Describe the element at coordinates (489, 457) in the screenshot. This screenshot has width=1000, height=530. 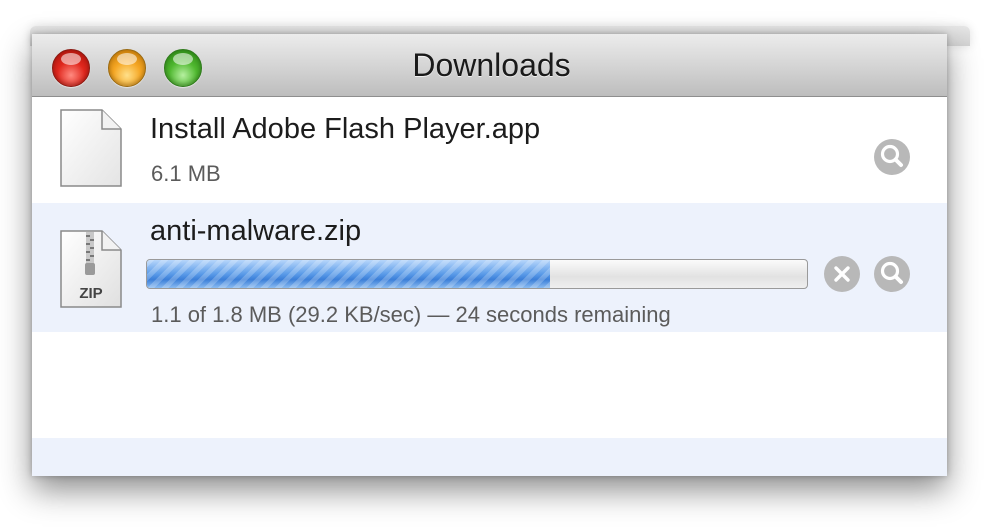
I see `empty-list-row` at that location.